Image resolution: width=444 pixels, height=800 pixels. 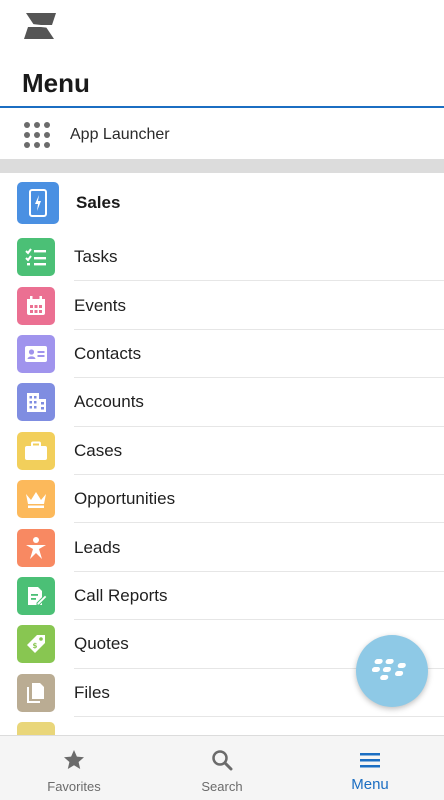 I want to click on call-reports-tile, so click(x=36, y=595).